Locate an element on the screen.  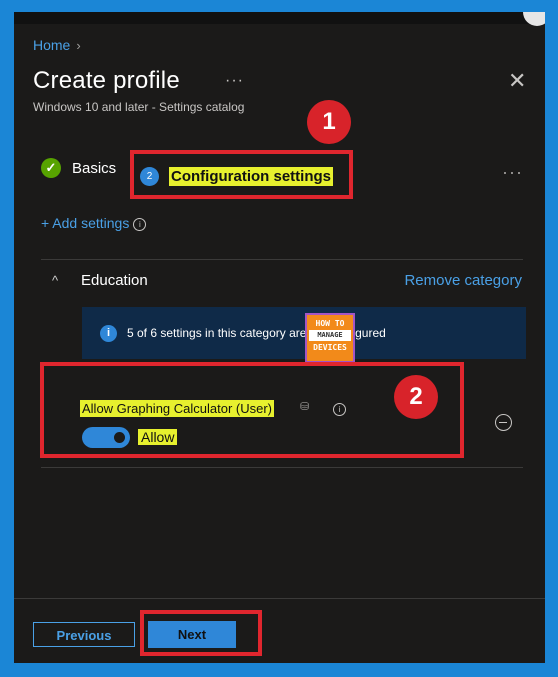
watermark-logo: HOW TO MANAGE DEVICES is located at coordinates (330, 338).